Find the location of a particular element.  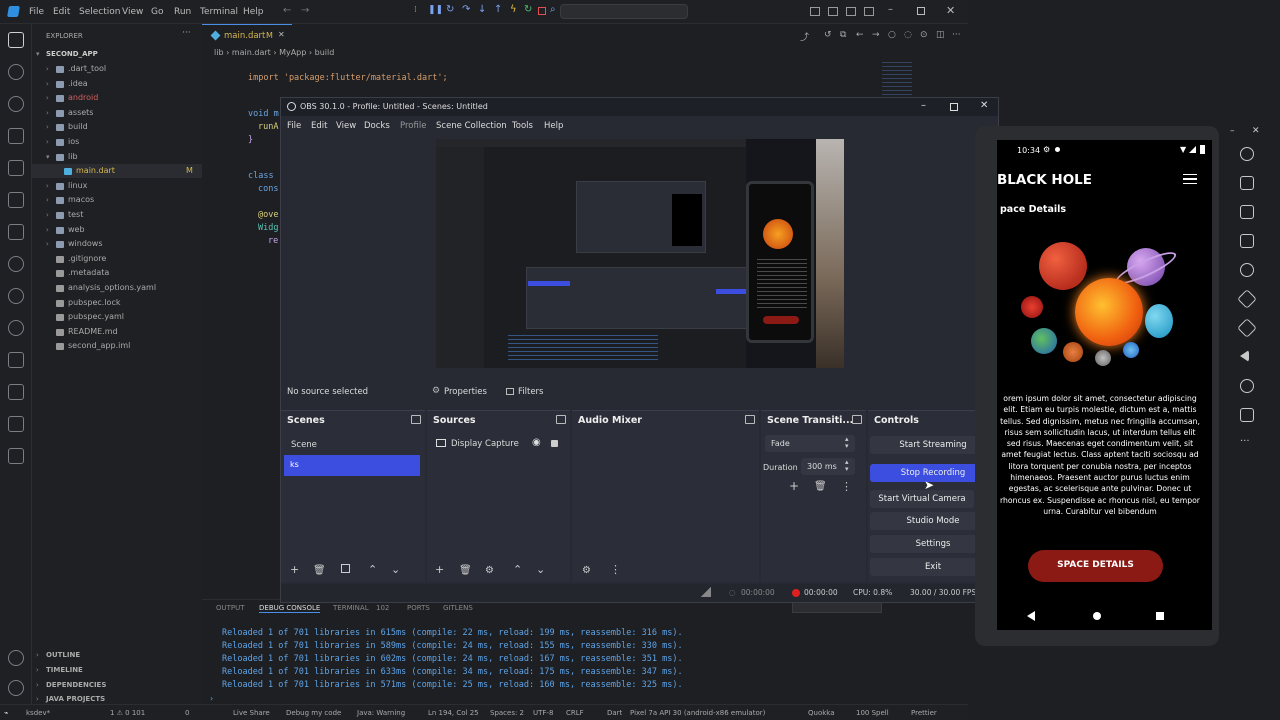

add-scene-icon: + is located at coordinates (294, 569).